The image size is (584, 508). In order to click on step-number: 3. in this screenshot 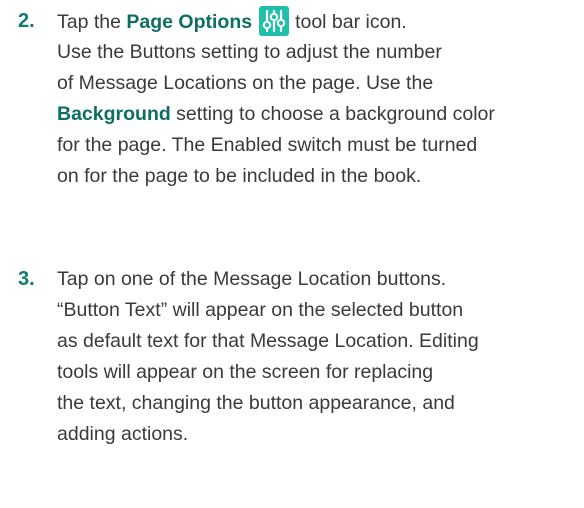, I will do `click(26, 279)`.